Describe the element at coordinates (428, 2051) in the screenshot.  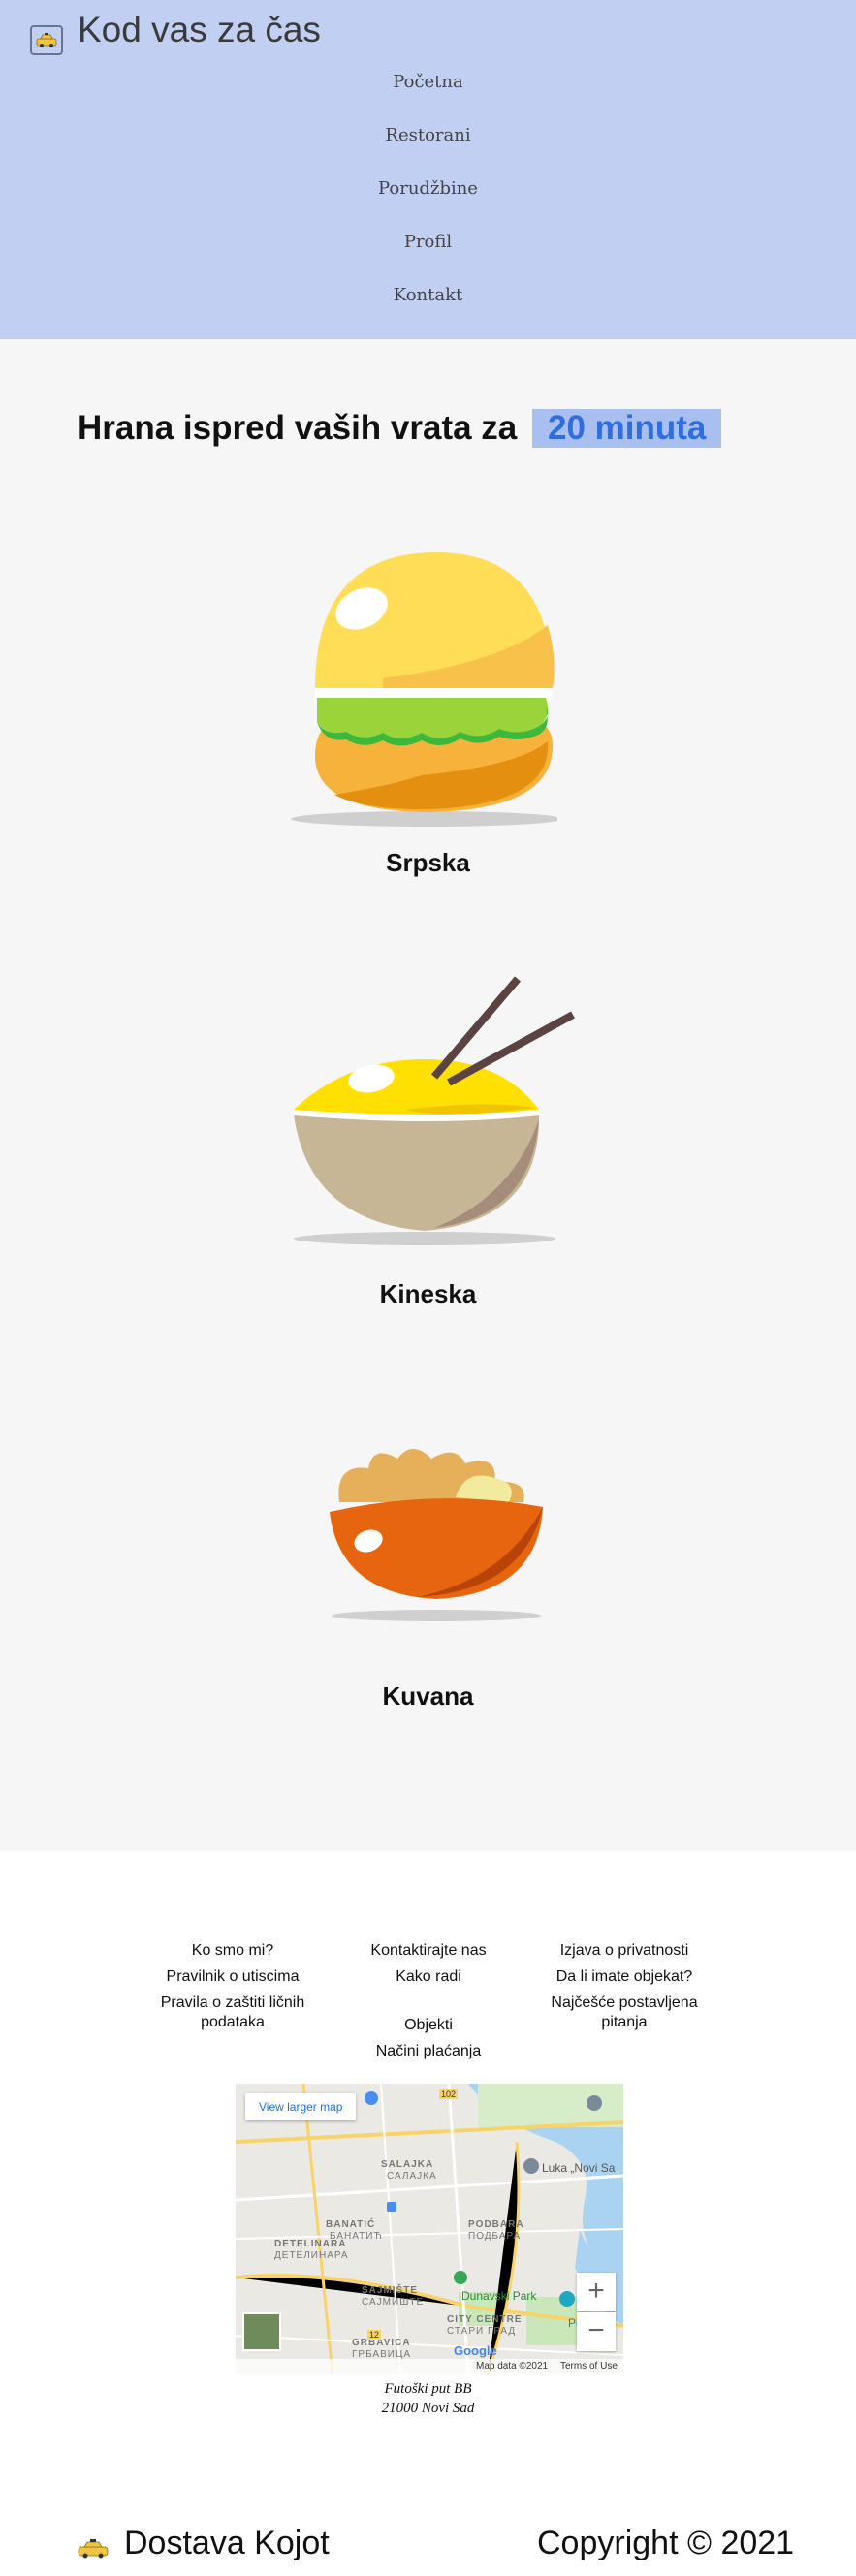
I see `link-nacini-placanja: Načini plaćanja` at that location.